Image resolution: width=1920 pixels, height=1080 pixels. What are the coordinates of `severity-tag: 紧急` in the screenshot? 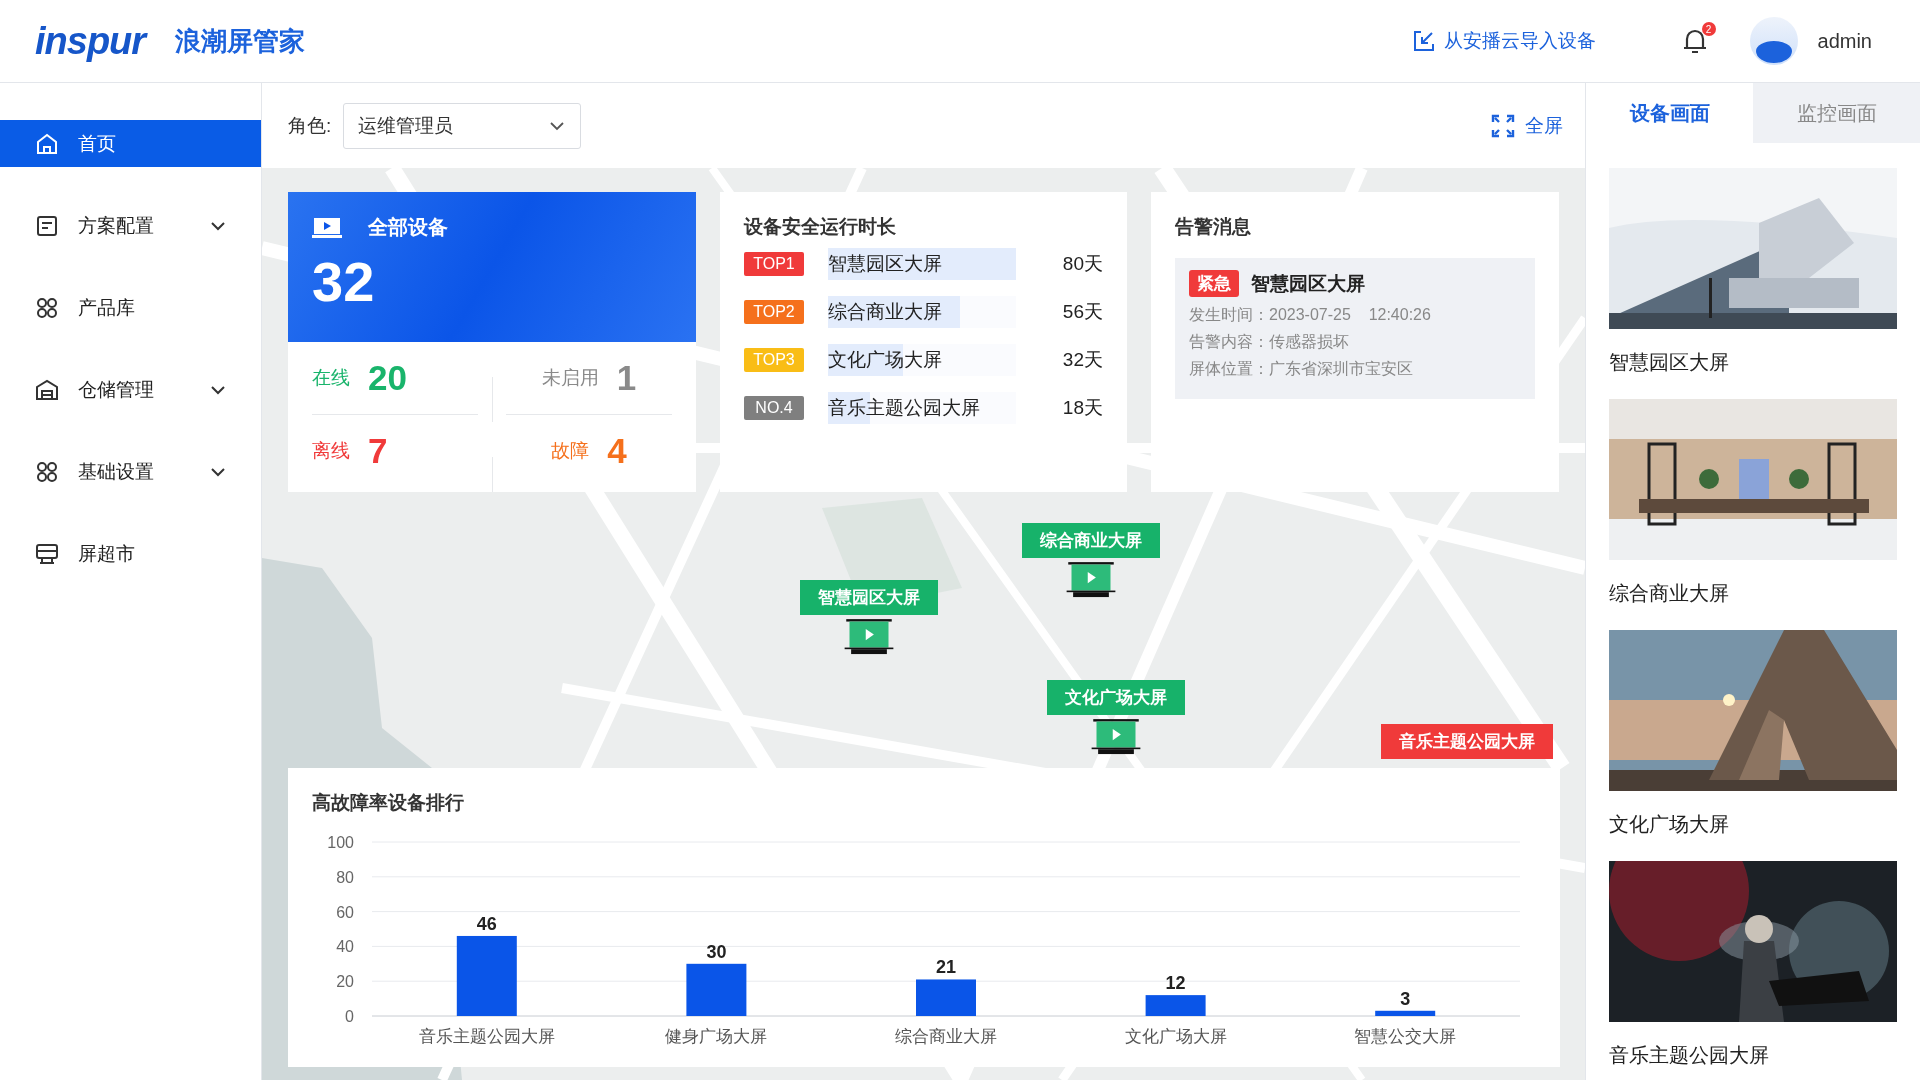 It's located at (1214, 283).